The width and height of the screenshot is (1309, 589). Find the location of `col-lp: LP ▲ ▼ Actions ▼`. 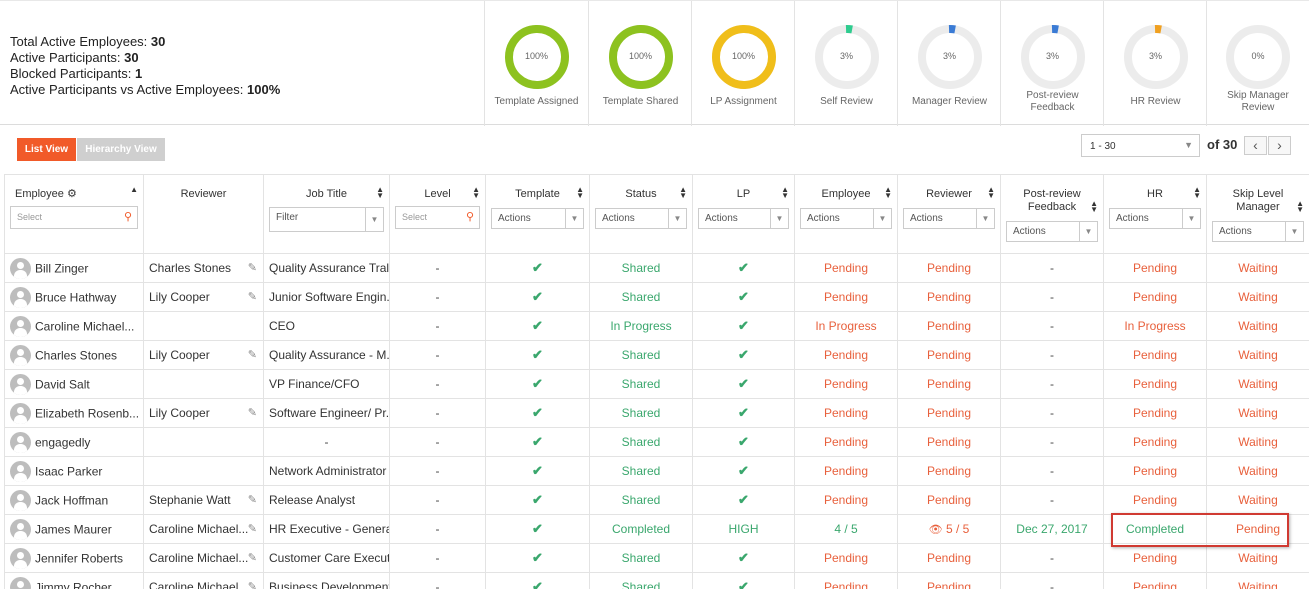

col-lp: LP ▲ ▼ Actions ▼ is located at coordinates (743, 214).